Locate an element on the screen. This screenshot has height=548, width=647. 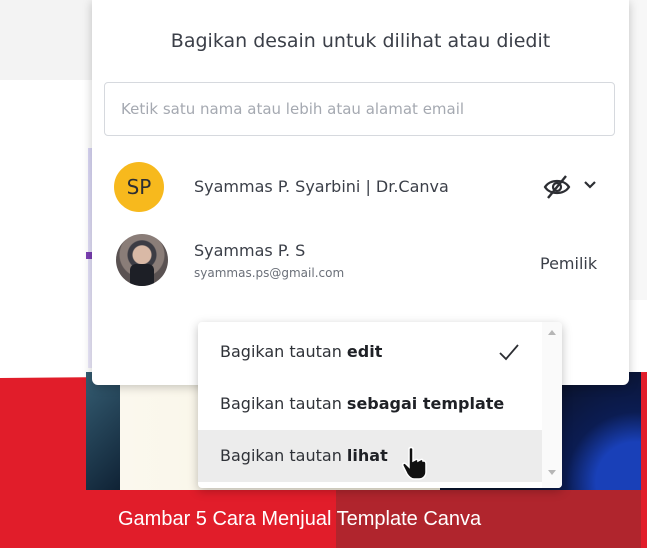
avatar-figure is located at coordinates (142, 275).